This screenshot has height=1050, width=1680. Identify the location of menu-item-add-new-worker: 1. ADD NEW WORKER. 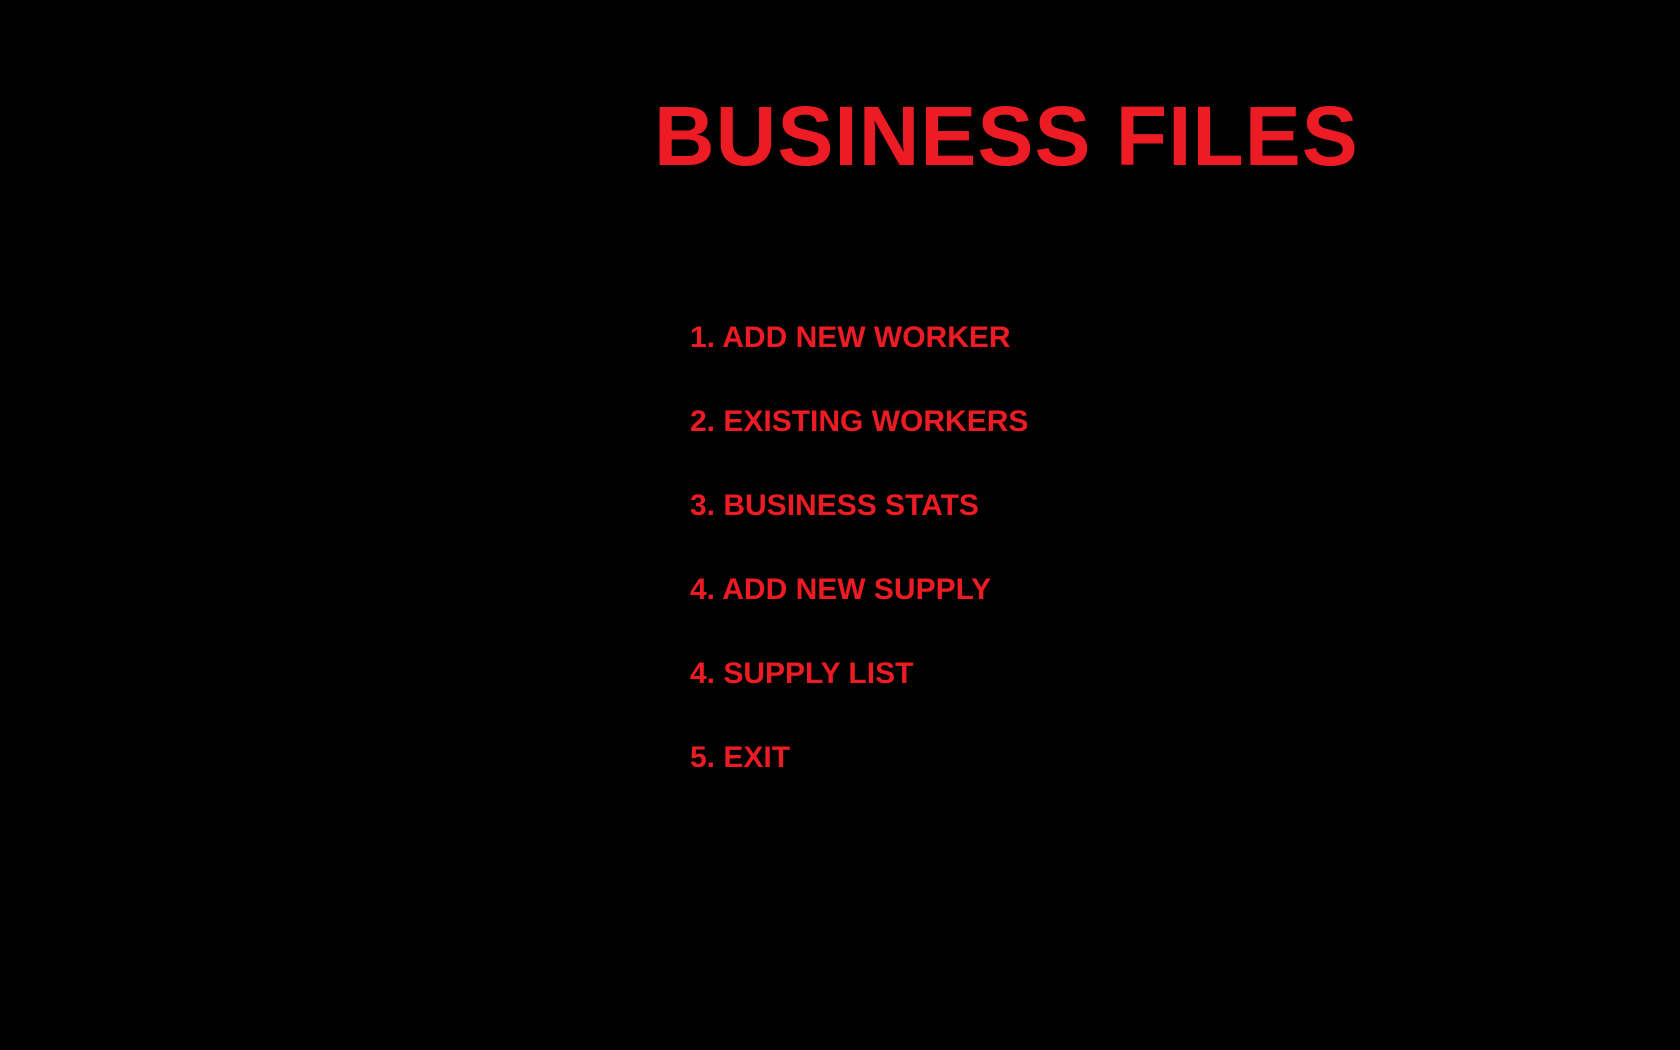
(859, 356).